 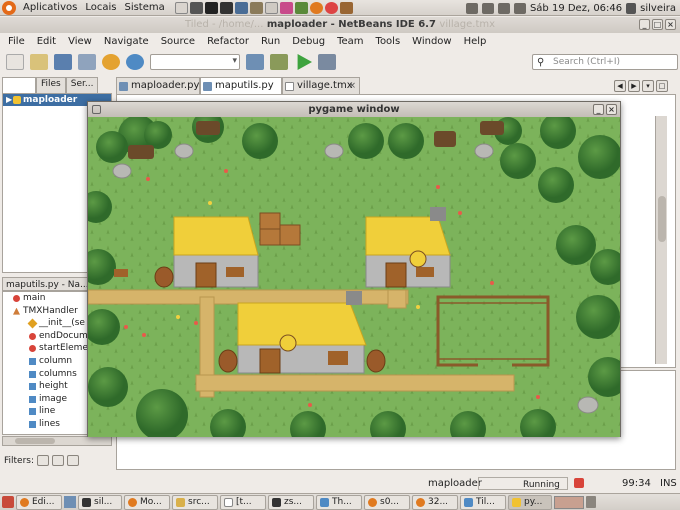 I want to click on expand-arrow-icon: ▶, so click(x=9, y=100).